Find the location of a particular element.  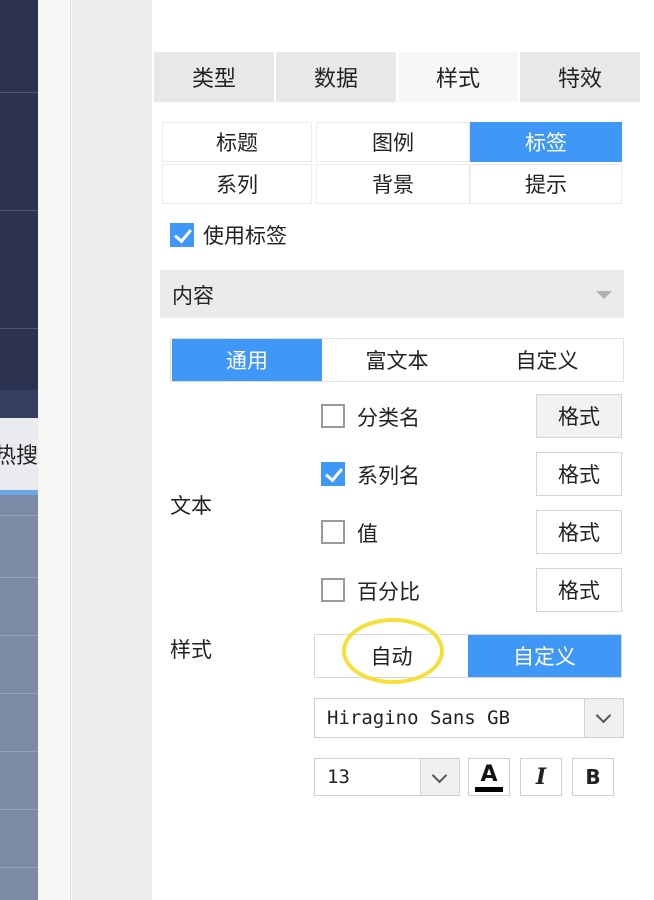

subtab-label: 标签 is located at coordinates (546, 143).